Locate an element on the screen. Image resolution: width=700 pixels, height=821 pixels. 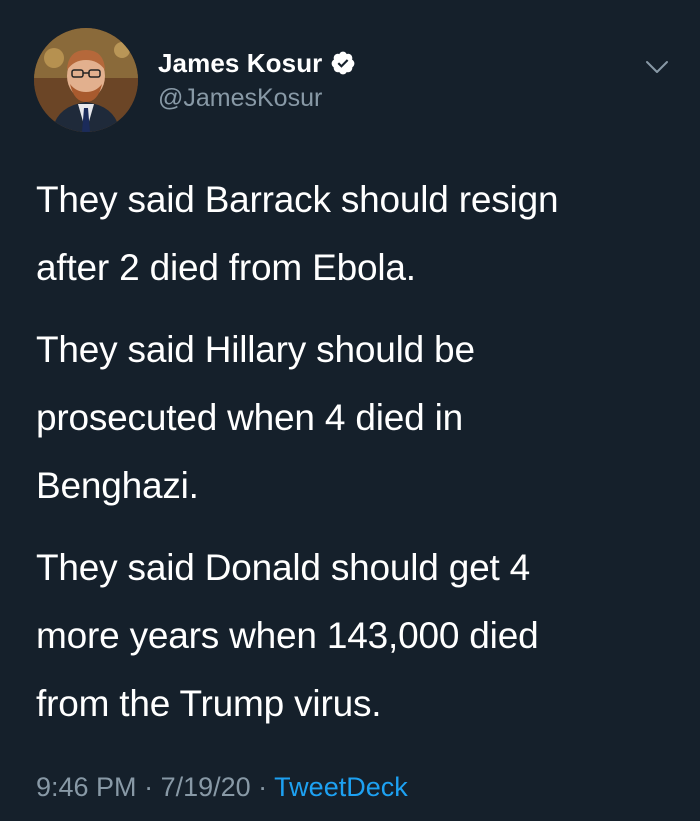
chevron-down-icon is located at coordinates (657, 67).